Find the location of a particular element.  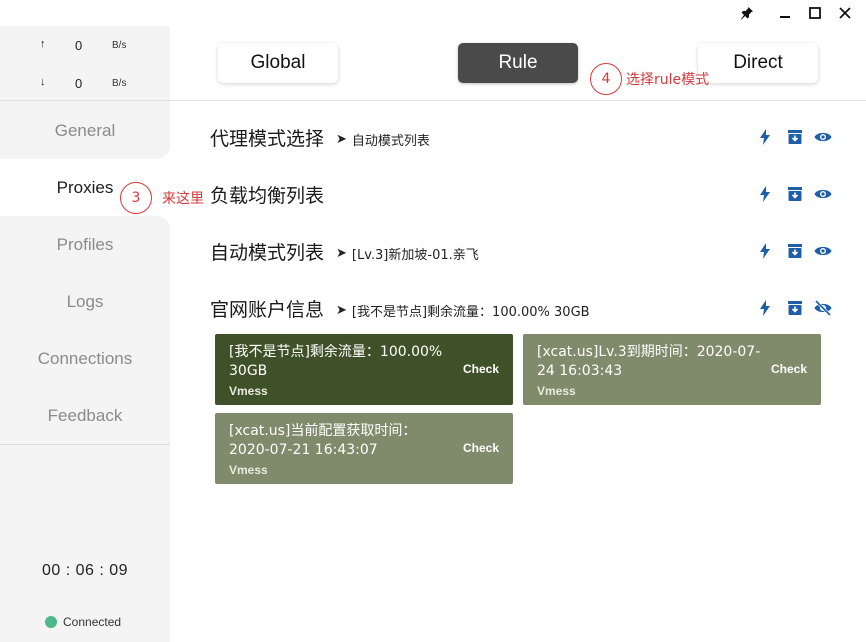

proxy-group-title: 官网账户信息 is located at coordinates (267, 310).